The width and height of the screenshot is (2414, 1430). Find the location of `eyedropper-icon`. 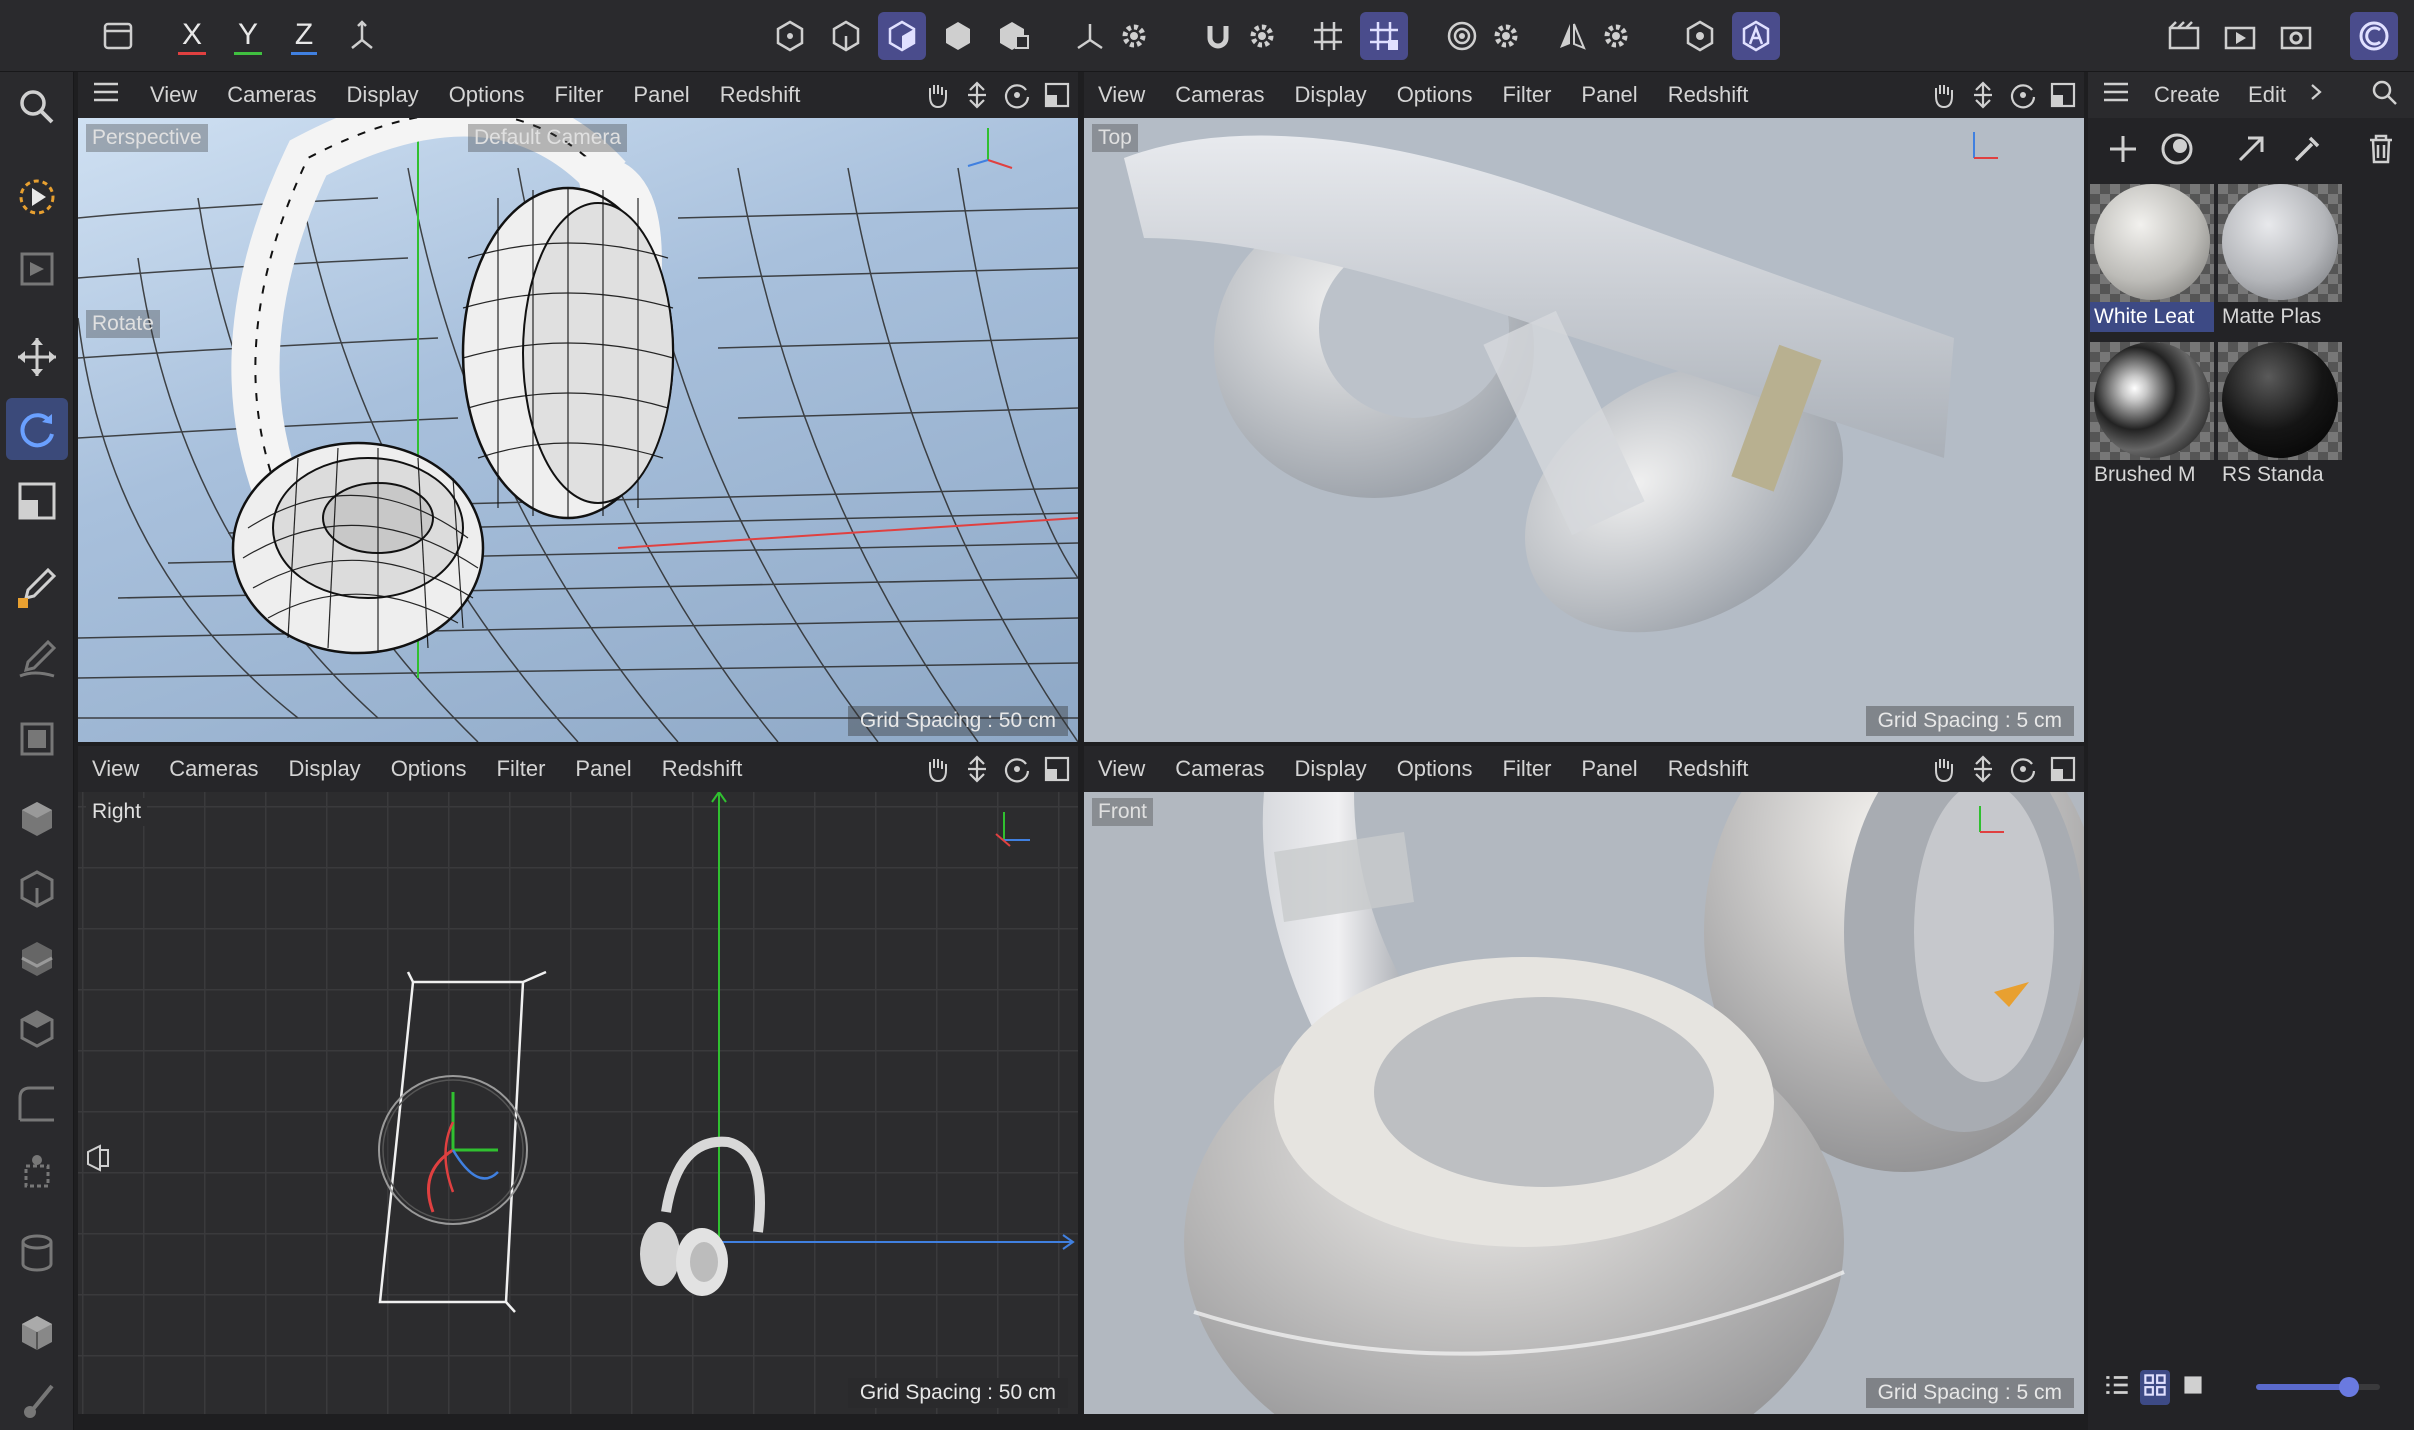

eyedropper-icon is located at coordinates (2307, 149).